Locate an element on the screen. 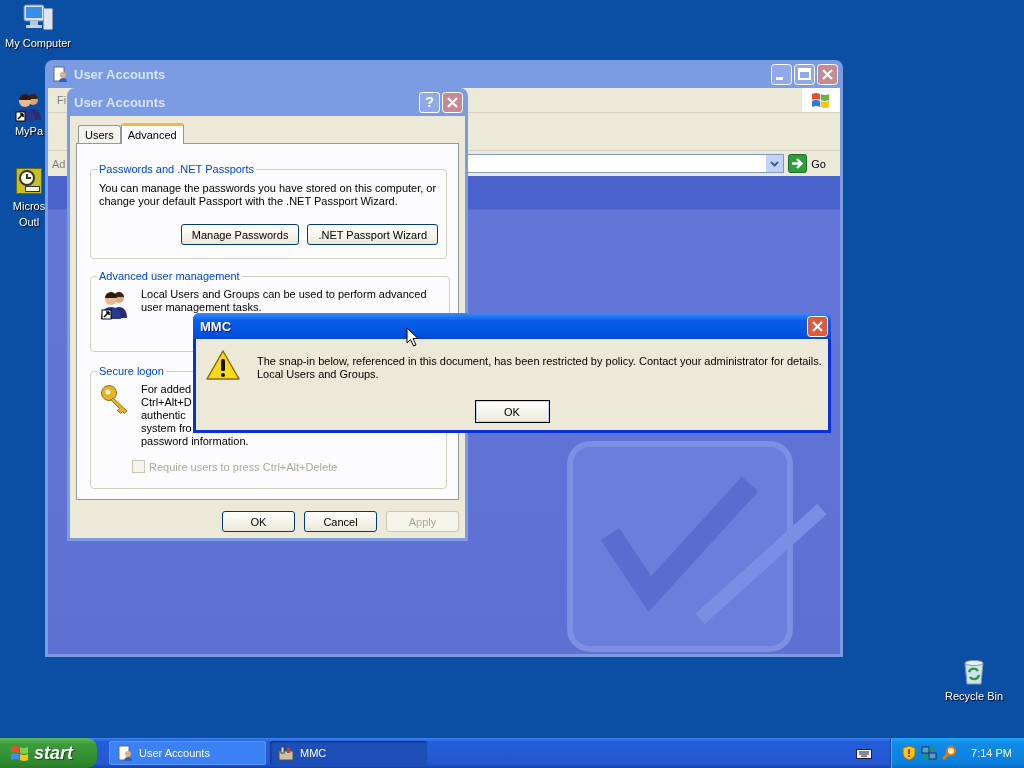 The height and width of the screenshot is (768, 1024). shield-icon is located at coordinates (909, 753).